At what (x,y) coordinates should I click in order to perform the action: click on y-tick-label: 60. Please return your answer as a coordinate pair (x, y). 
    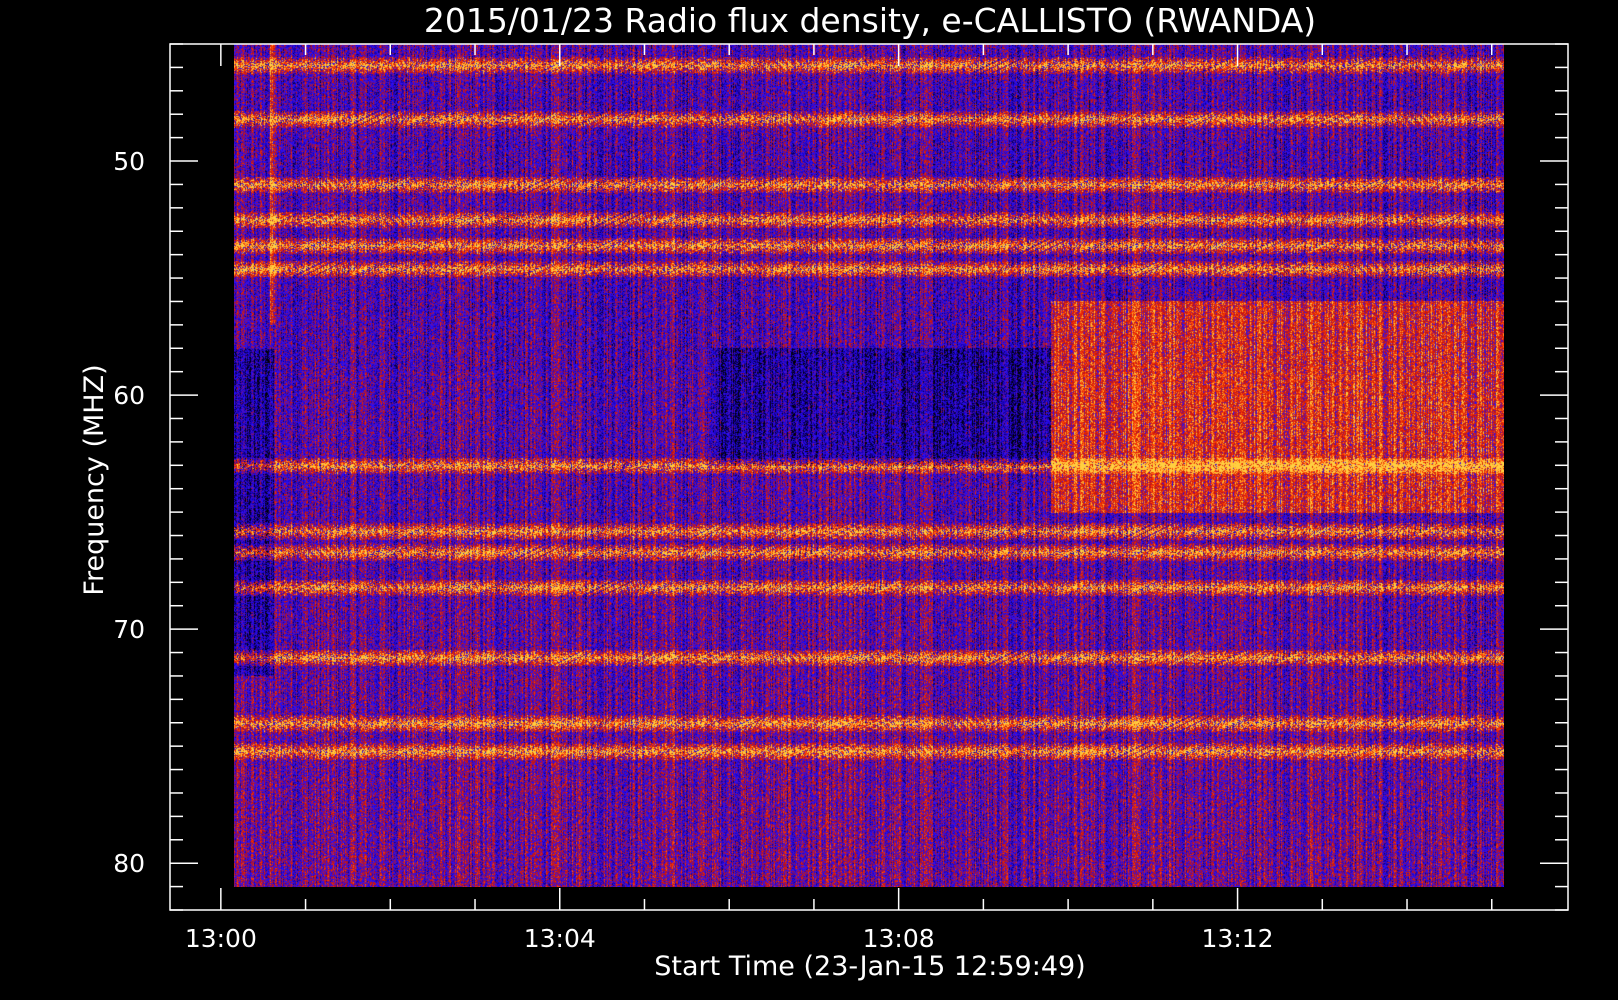
    Looking at the image, I should click on (129, 395).